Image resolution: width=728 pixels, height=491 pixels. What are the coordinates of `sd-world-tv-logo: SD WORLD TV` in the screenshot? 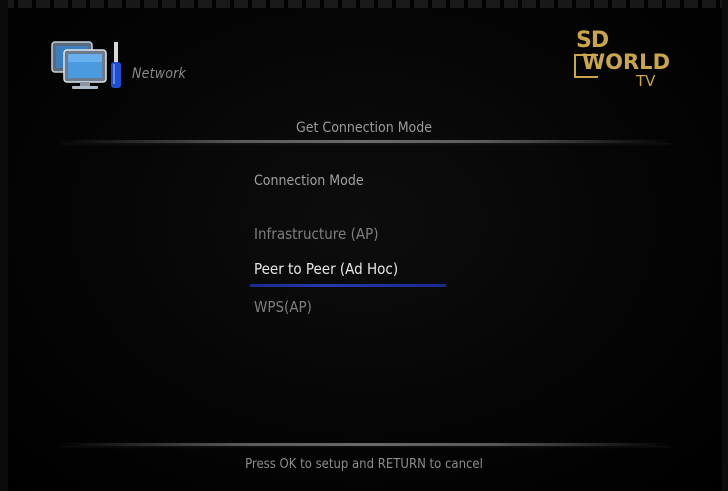 It's located at (622, 59).